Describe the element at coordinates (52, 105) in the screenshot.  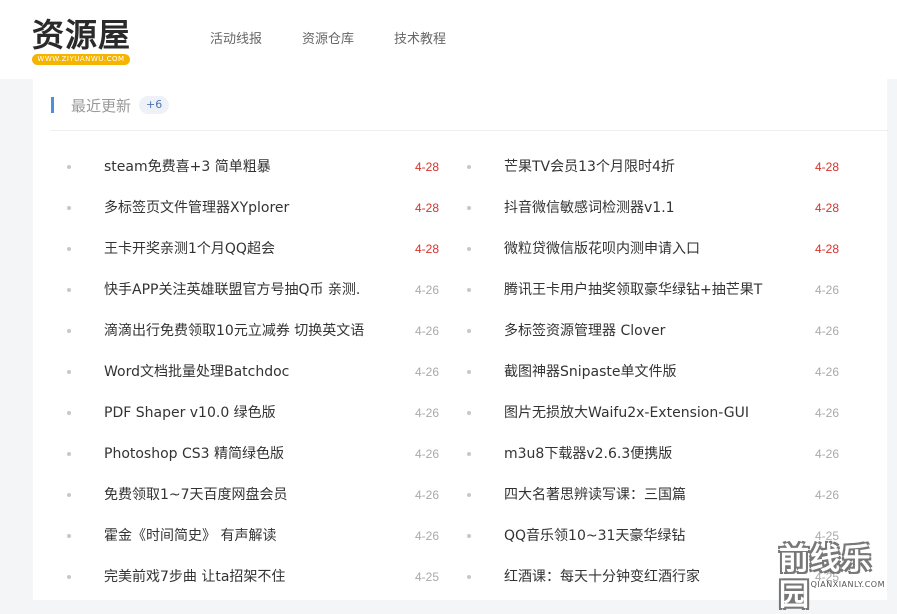
I see `section-accent-bar` at that location.